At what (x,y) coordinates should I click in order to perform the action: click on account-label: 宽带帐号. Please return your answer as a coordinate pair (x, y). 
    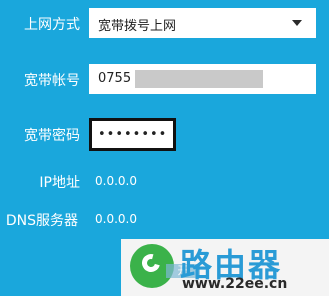
    Looking at the image, I should click on (52, 81).